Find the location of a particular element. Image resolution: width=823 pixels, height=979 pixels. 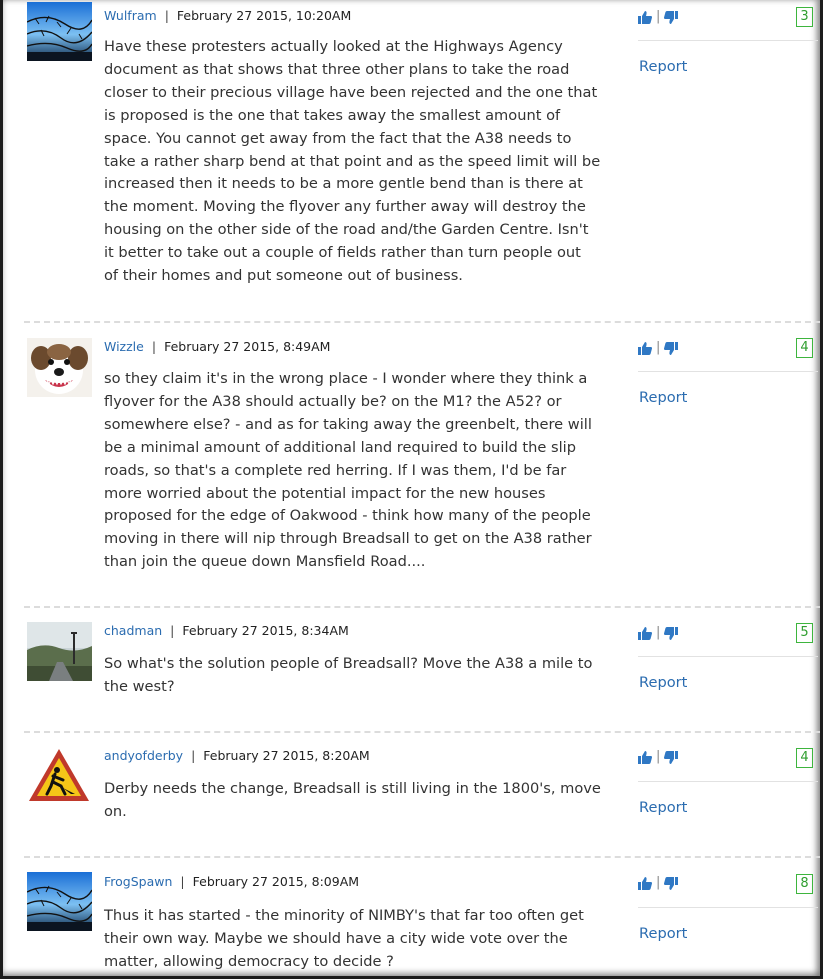

comment-meta: chadman | February 27 2015, 8:34AM is located at coordinates (226, 631).